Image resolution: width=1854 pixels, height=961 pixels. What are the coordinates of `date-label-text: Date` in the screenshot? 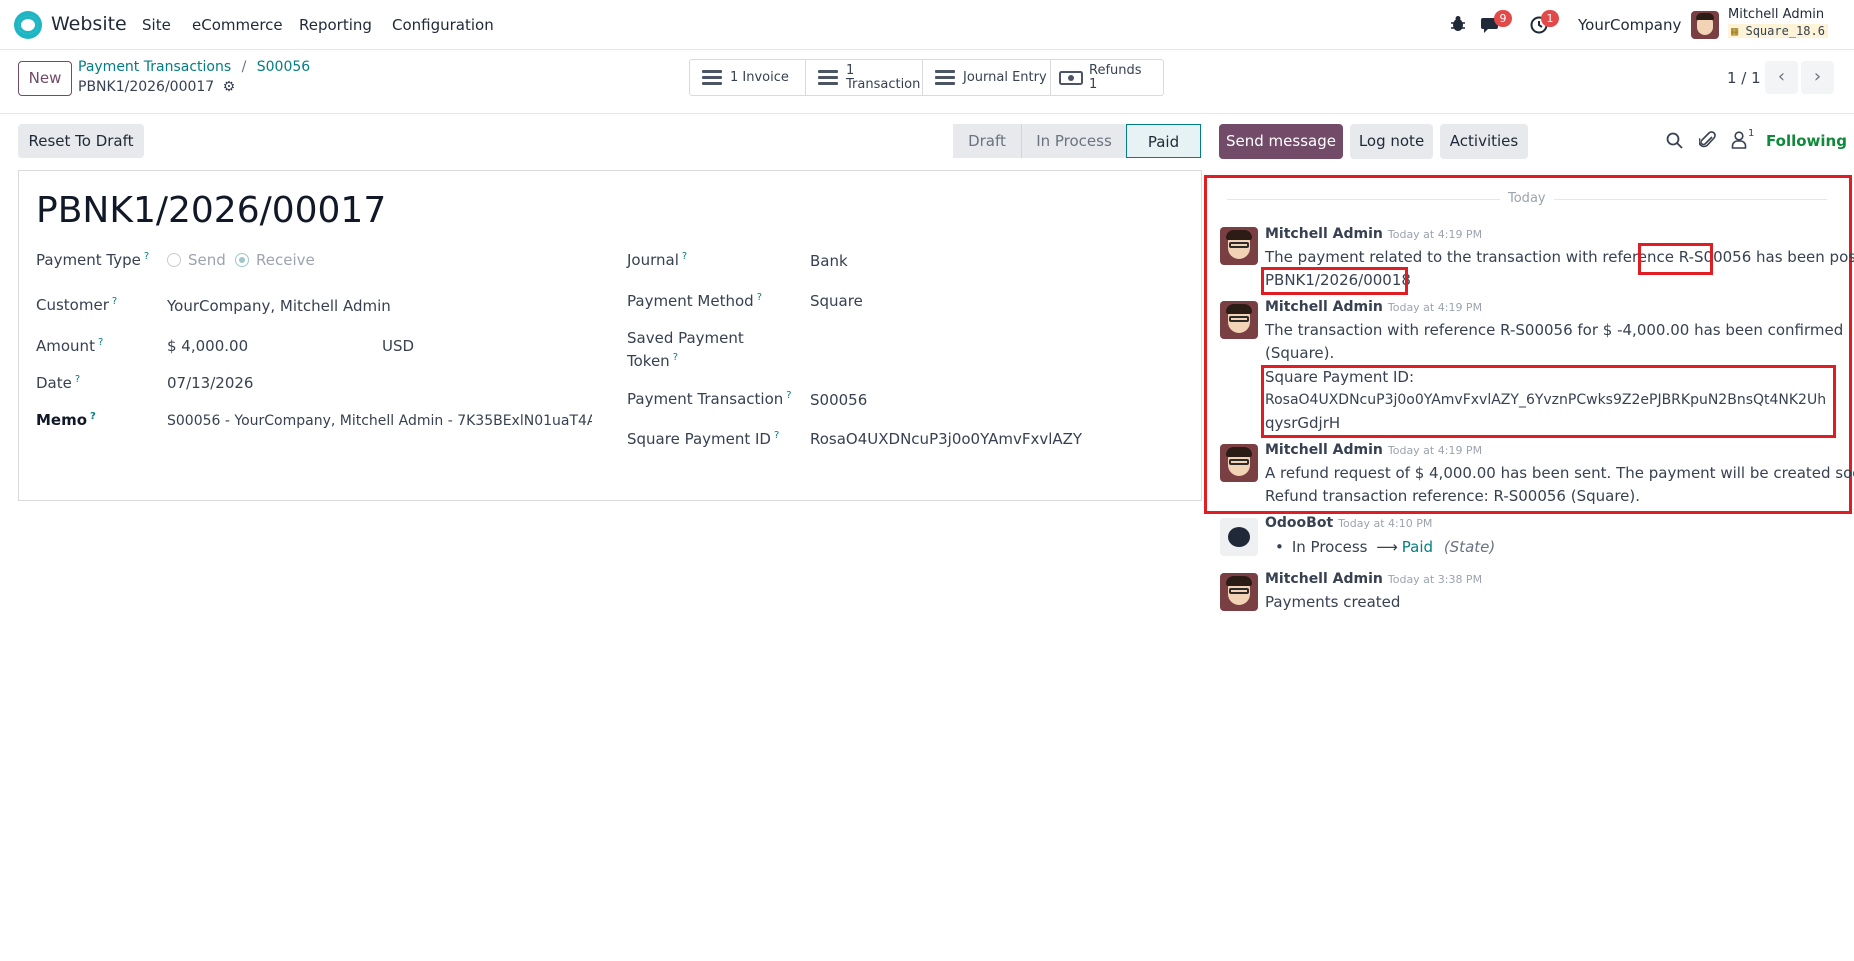 It's located at (54, 383).